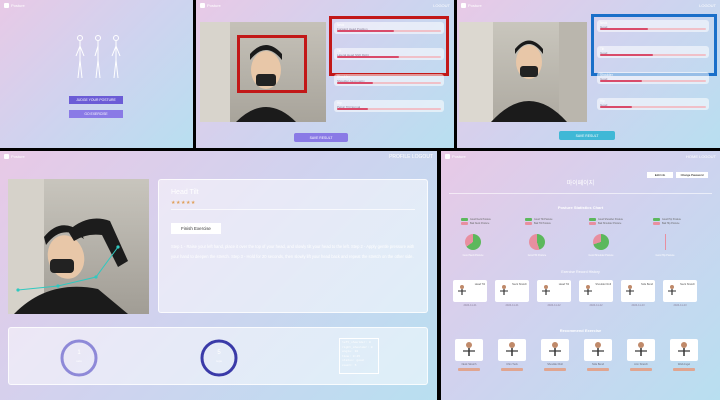 Image resolution: width=720 pixels, height=400 pixels. What do you see at coordinates (79, 353) in the screenshot?
I see `sets-counter-value: 1` at bounding box center [79, 353].